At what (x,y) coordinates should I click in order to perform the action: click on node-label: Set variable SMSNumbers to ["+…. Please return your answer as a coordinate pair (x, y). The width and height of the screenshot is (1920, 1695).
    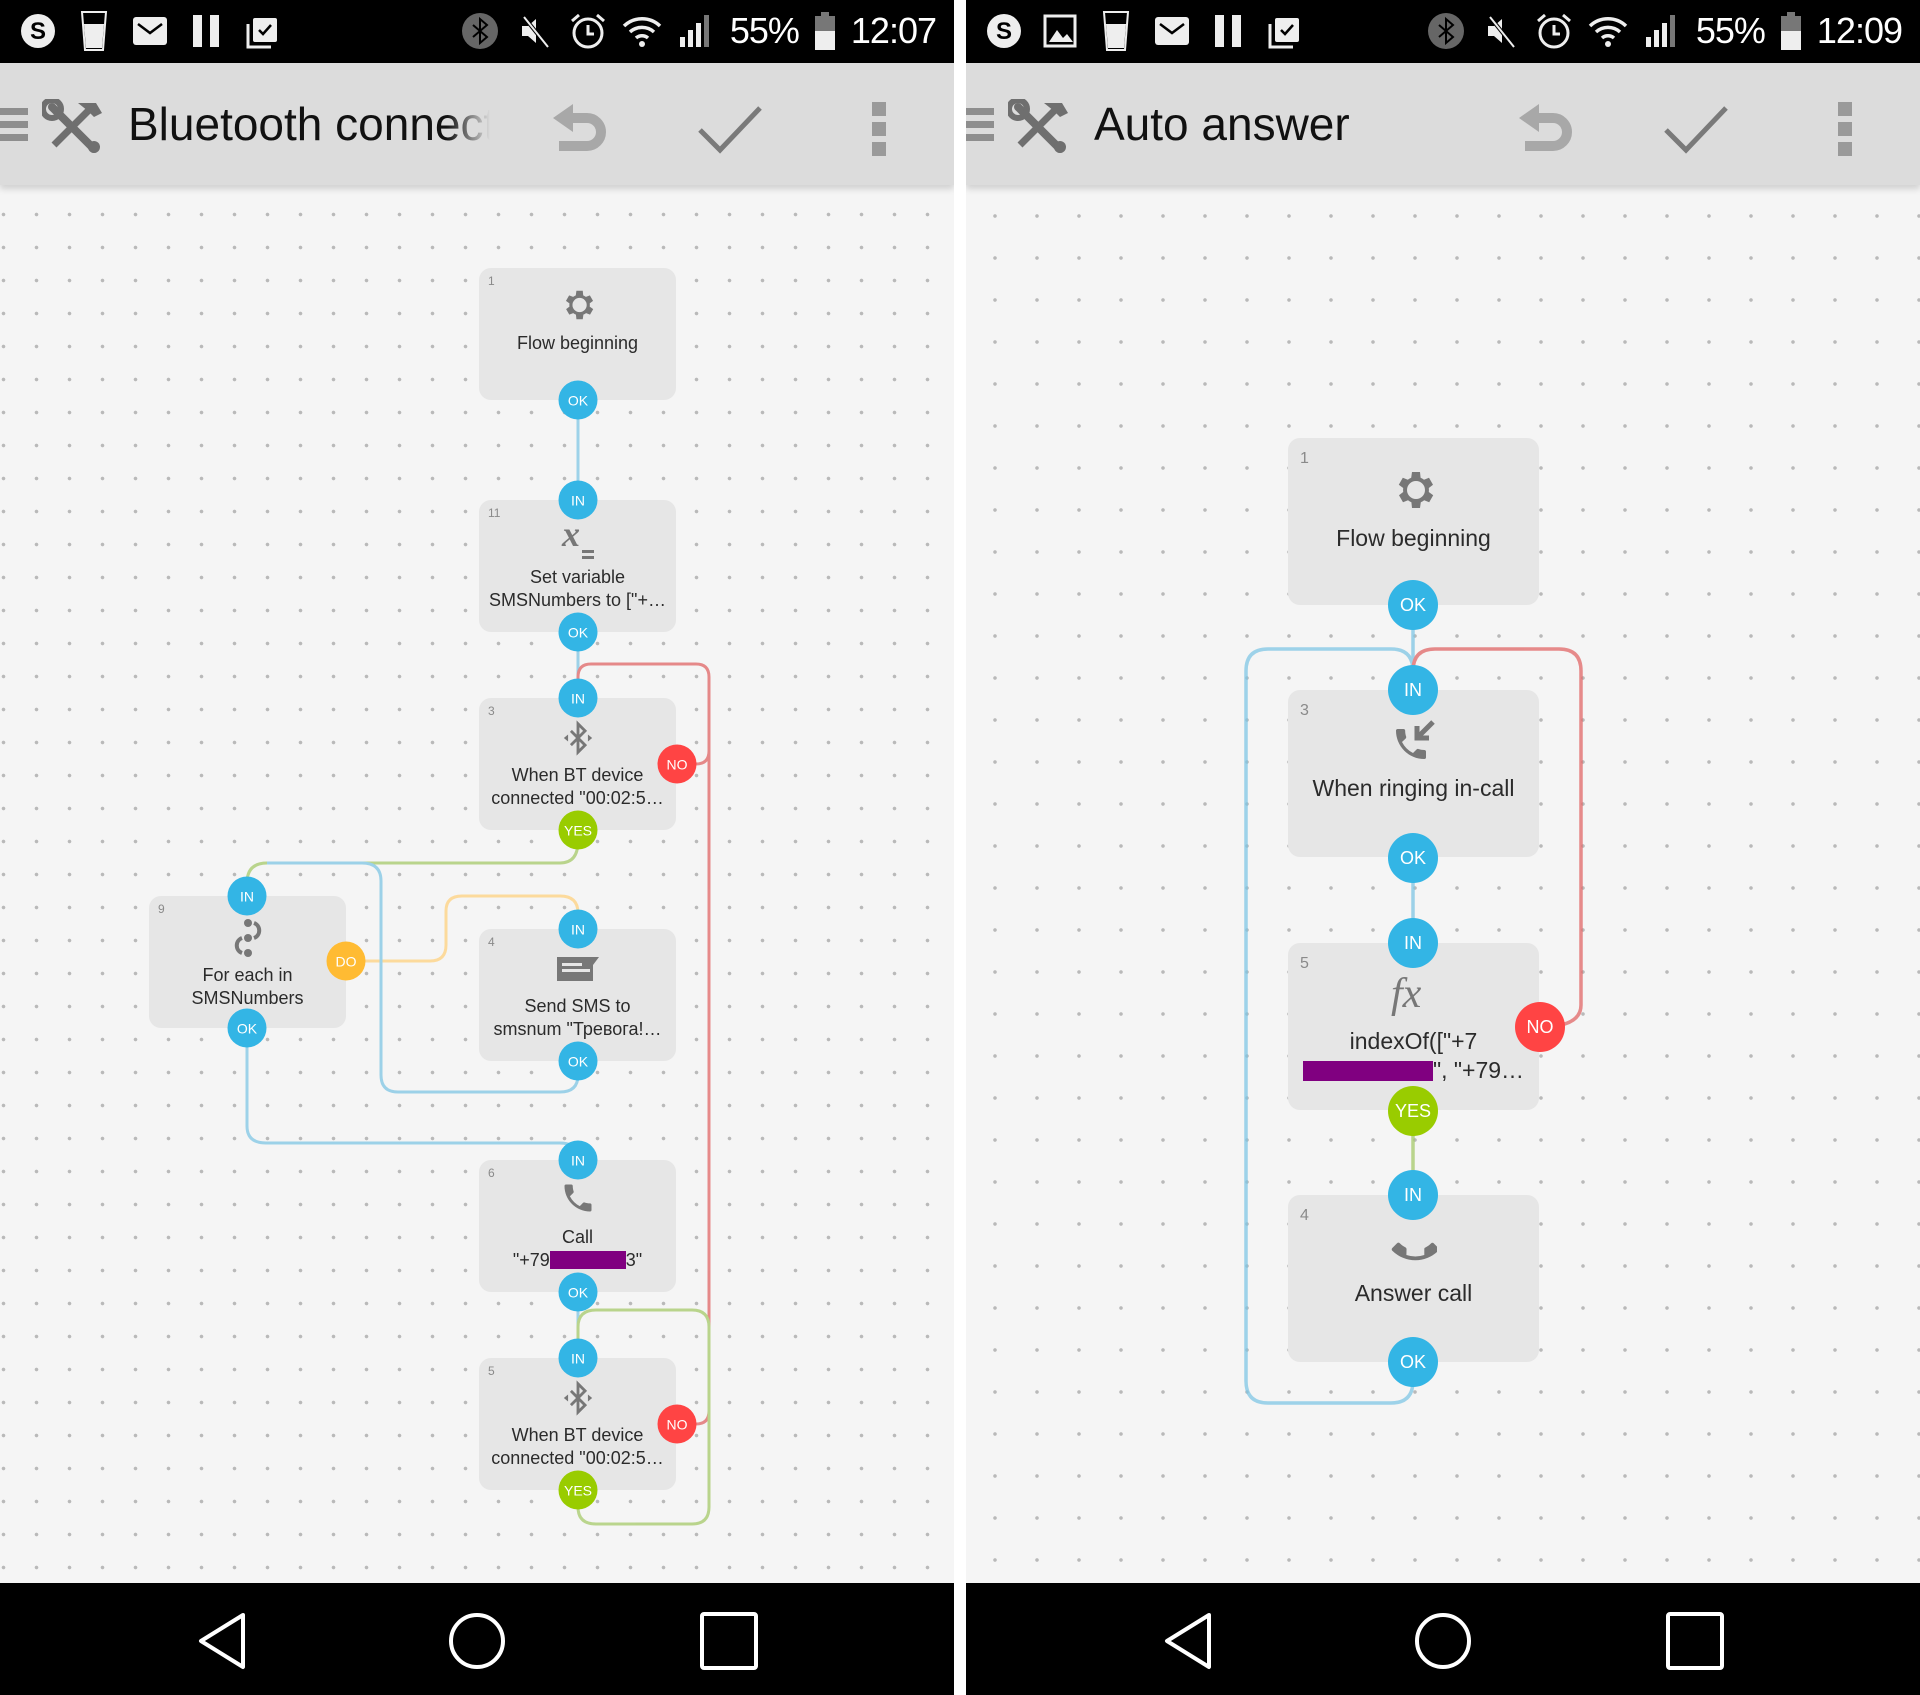
    Looking at the image, I should click on (577, 588).